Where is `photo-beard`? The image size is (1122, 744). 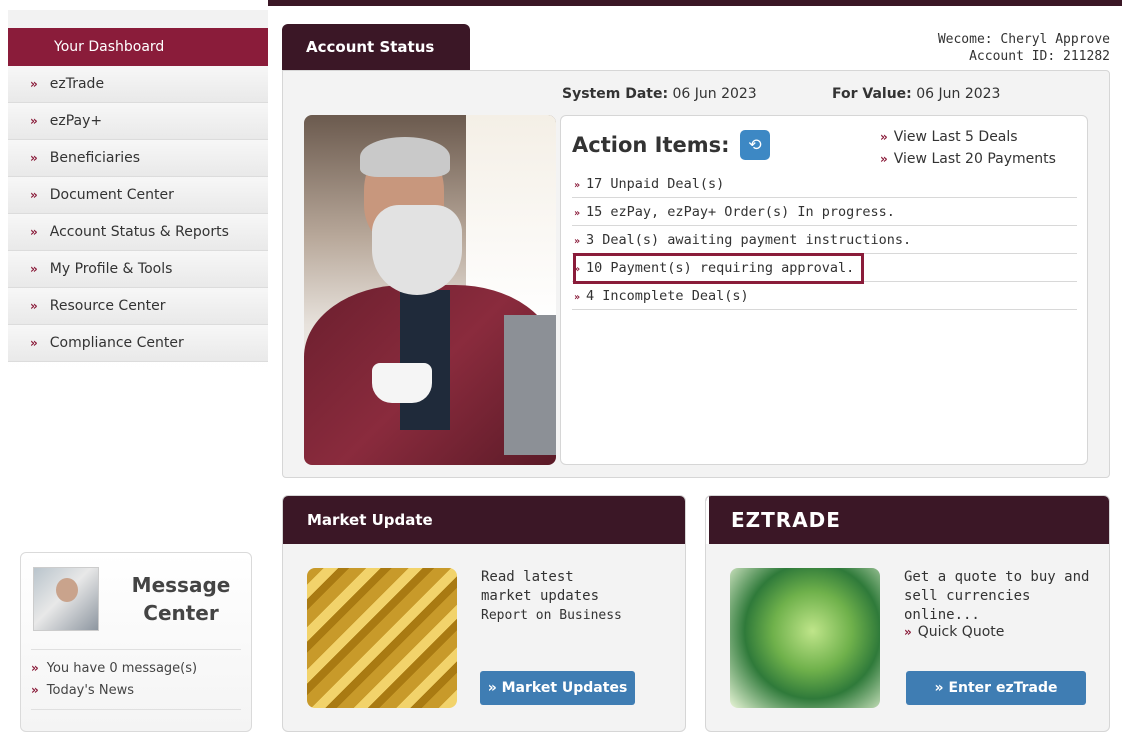
photo-beard is located at coordinates (417, 250).